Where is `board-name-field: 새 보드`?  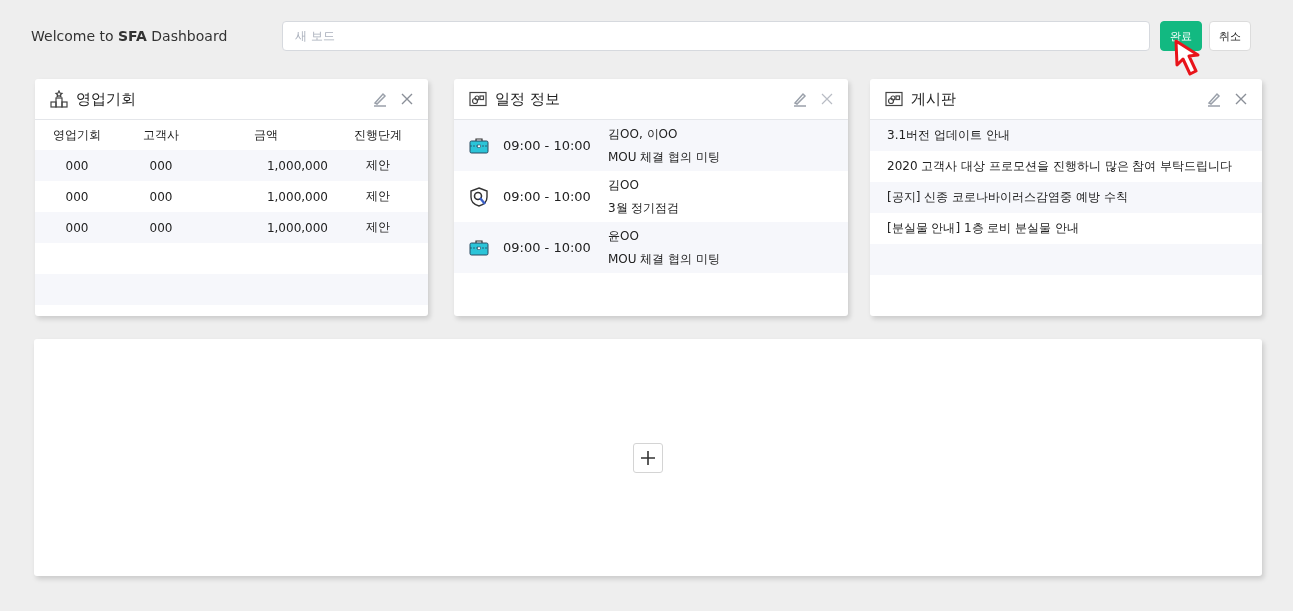 board-name-field: 새 보드 is located at coordinates (716, 36).